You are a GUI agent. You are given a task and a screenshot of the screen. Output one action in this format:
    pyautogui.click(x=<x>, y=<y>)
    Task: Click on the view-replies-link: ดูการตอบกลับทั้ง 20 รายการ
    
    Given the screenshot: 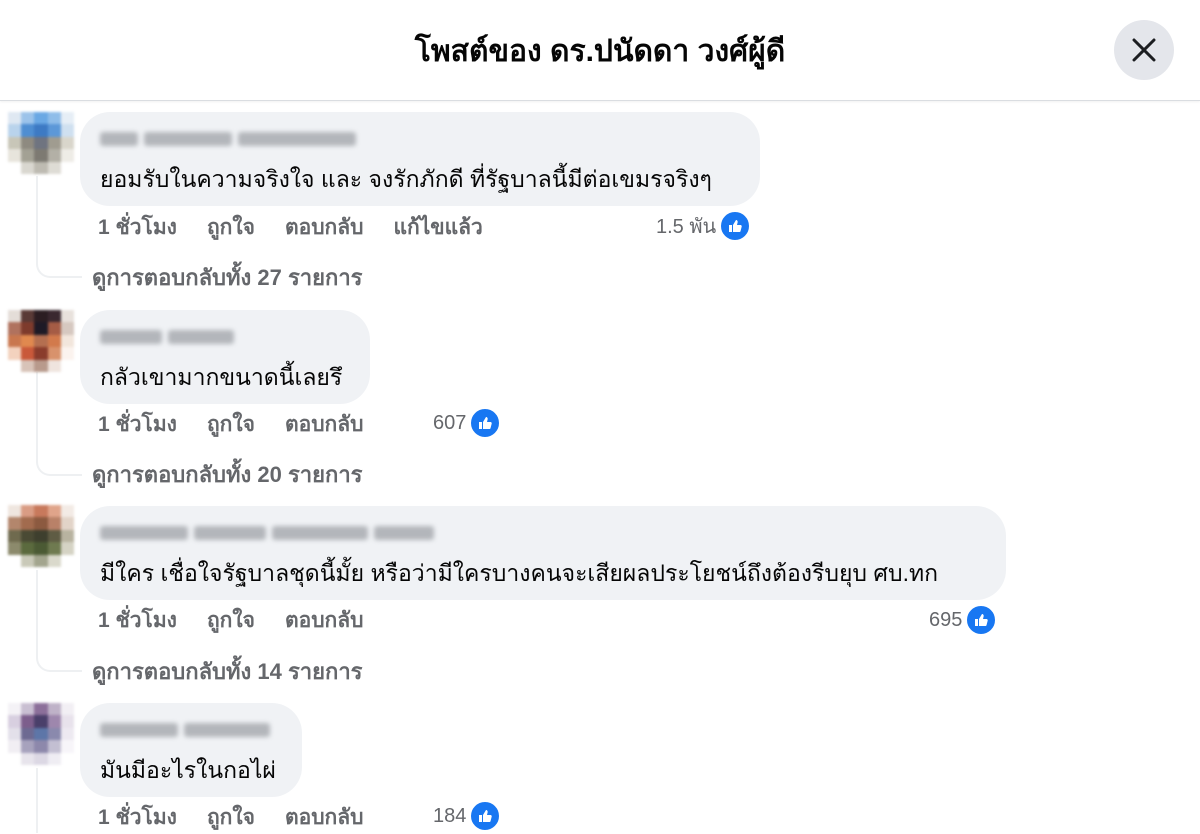 What is the action you would take?
    pyautogui.click(x=227, y=474)
    